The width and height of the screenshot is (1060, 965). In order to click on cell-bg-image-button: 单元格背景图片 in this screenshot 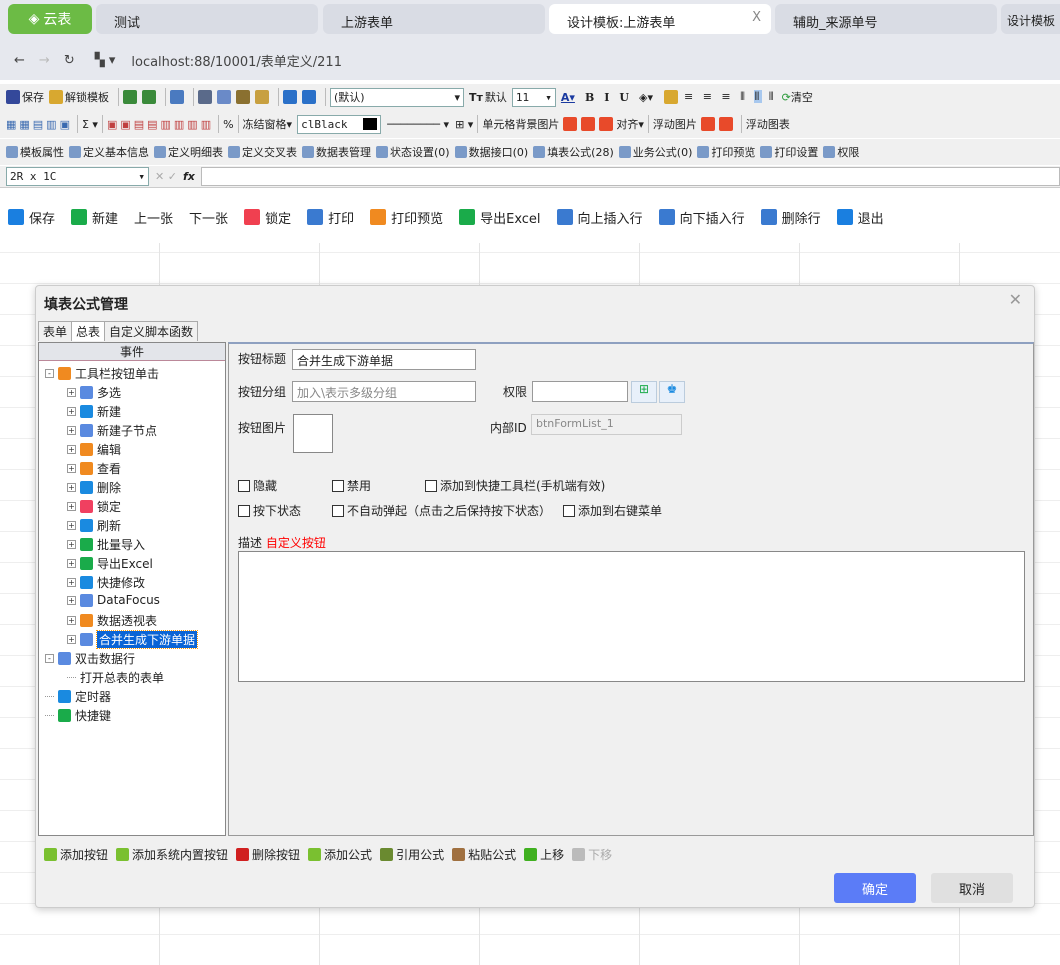, I will do `click(520, 124)`.